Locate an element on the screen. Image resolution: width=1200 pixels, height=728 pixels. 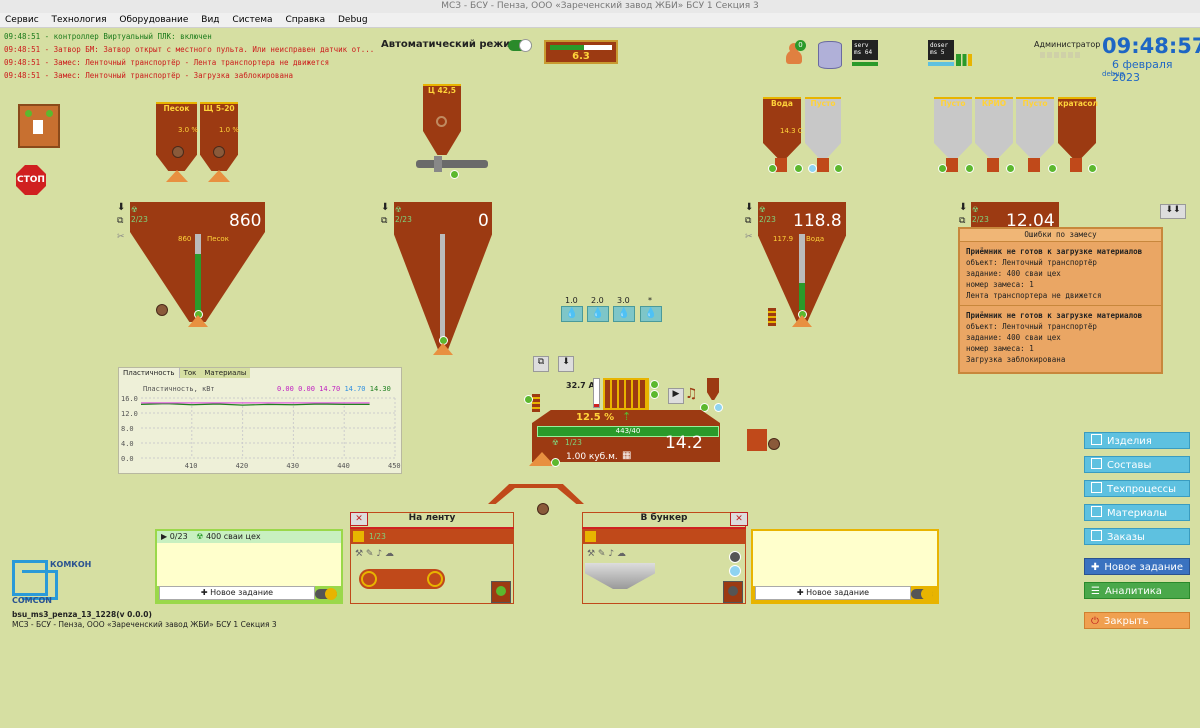
logo-text-ru: КОМКОН is located at coordinates (71, 564).